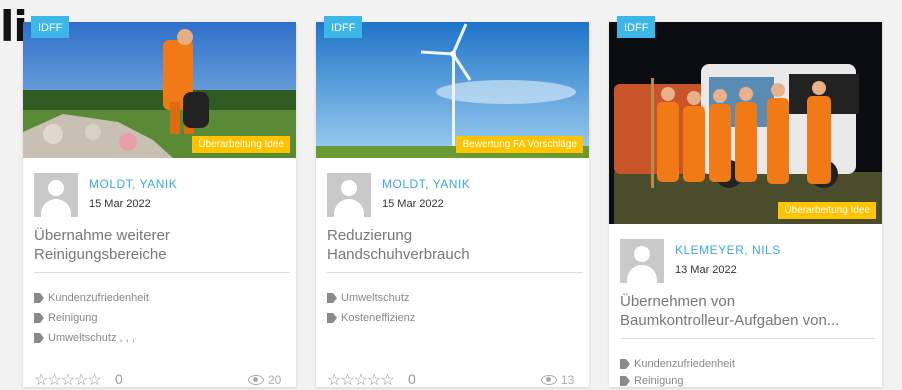 The image size is (902, 390). Describe the element at coordinates (368, 298) in the screenshot. I see `tag-umweltschutz: Umweltschutz` at that location.